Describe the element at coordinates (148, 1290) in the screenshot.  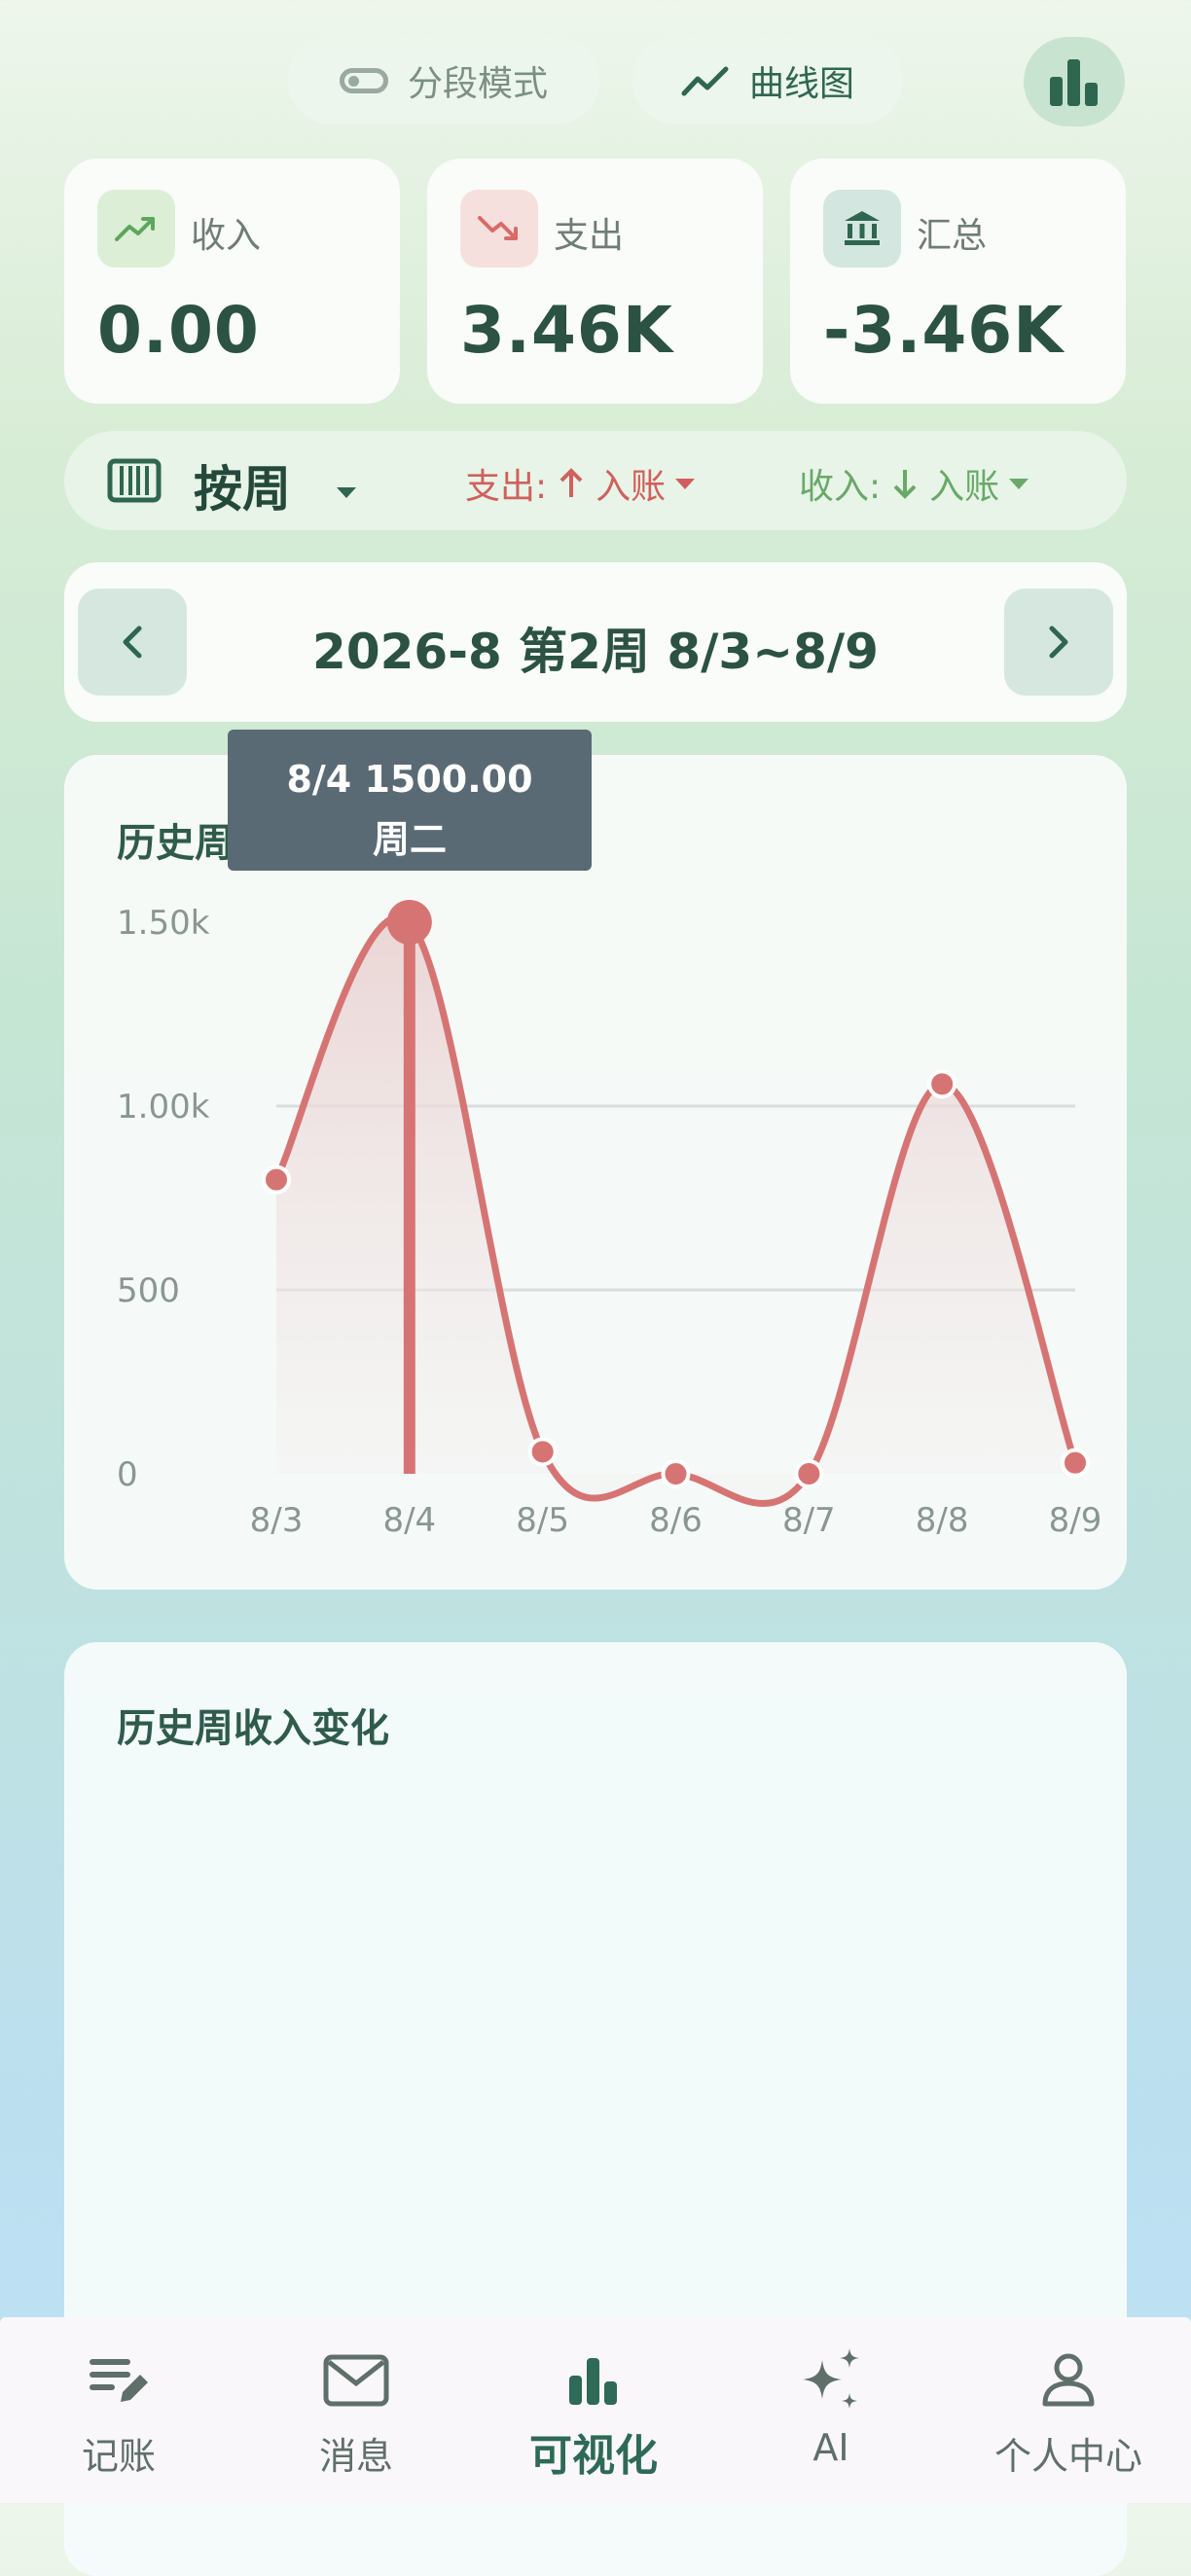
I see `y-tick-label: 500` at that location.